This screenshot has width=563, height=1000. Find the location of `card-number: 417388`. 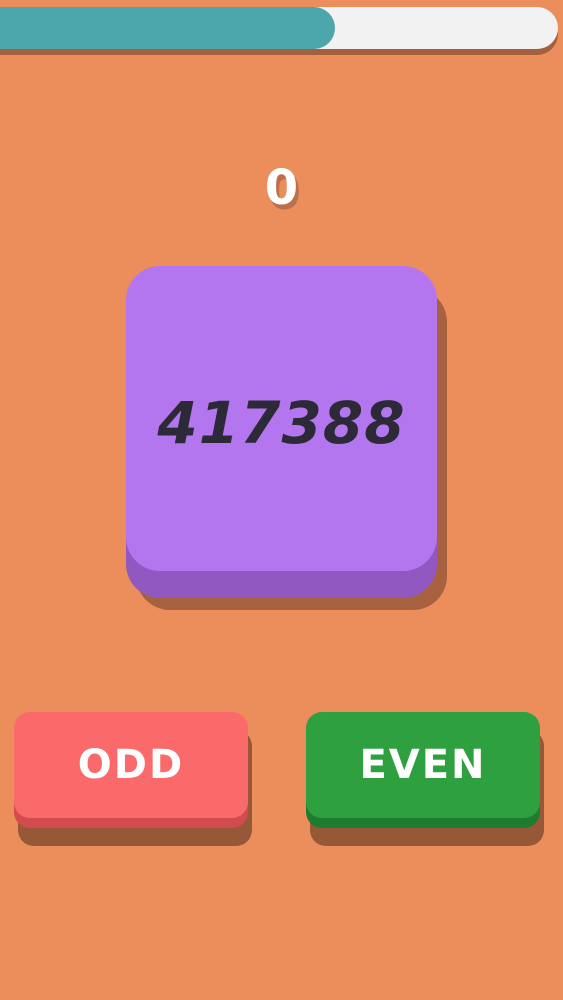

card-number: 417388 is located at coordinates (281, 422).